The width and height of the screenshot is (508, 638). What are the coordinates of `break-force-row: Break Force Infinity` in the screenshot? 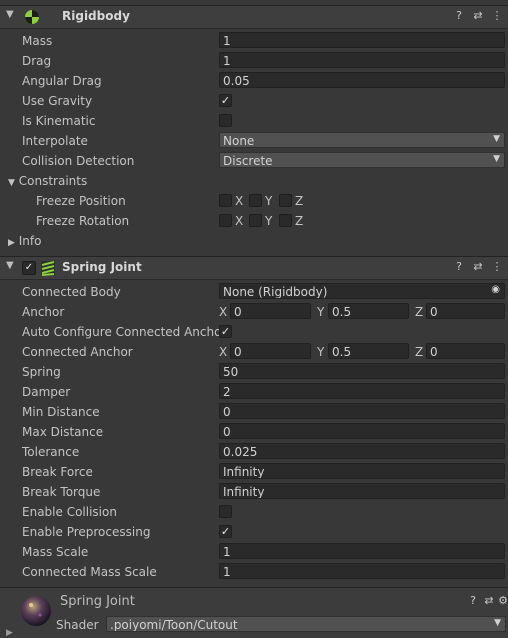 It's located at (254, 472).